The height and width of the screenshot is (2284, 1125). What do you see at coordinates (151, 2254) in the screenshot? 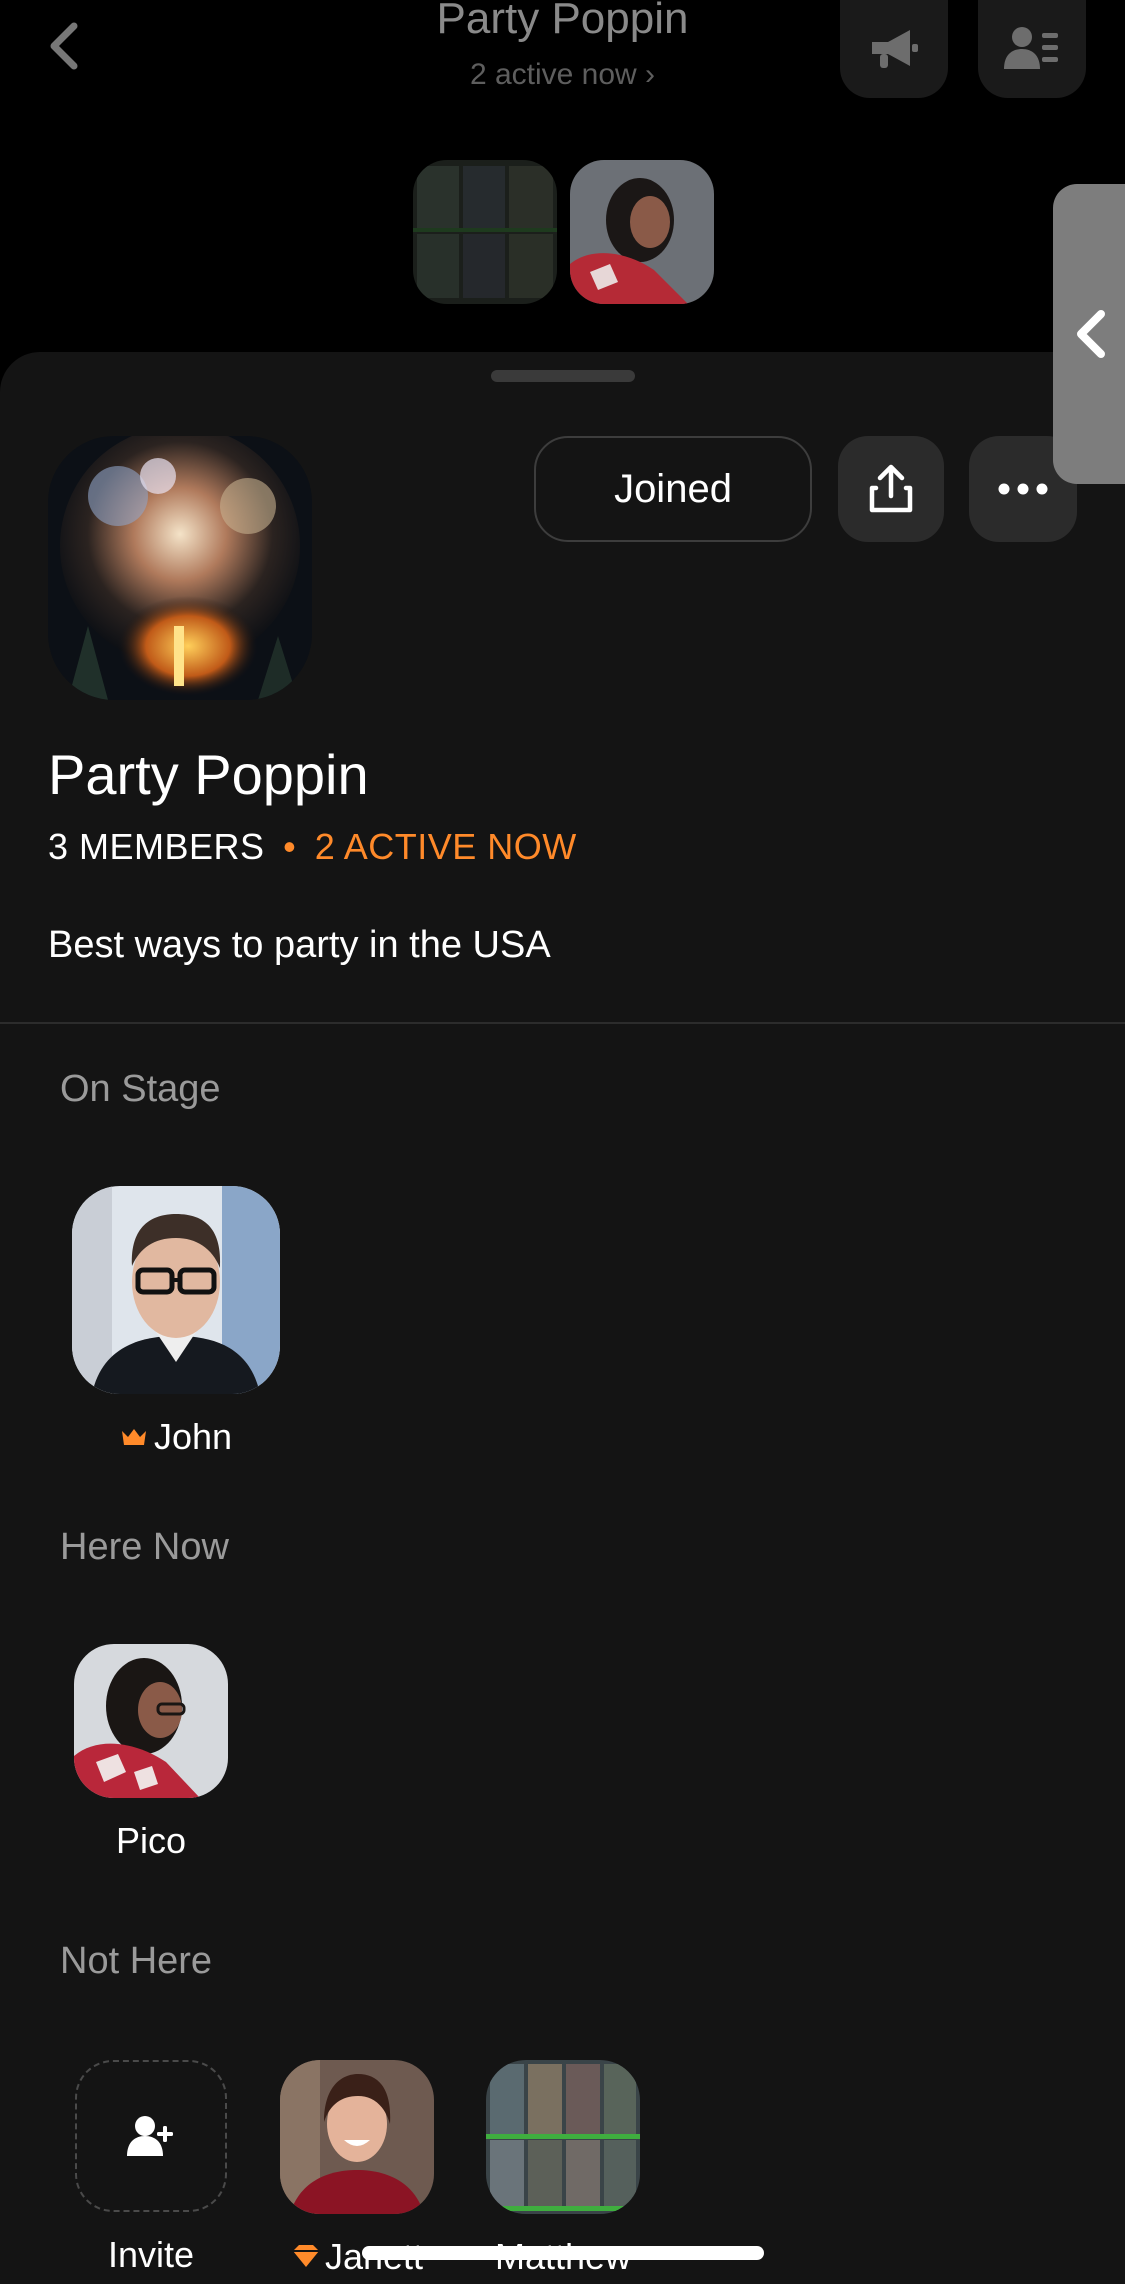
I see `invite-label: Invite` at bounding box center [151, 2254].